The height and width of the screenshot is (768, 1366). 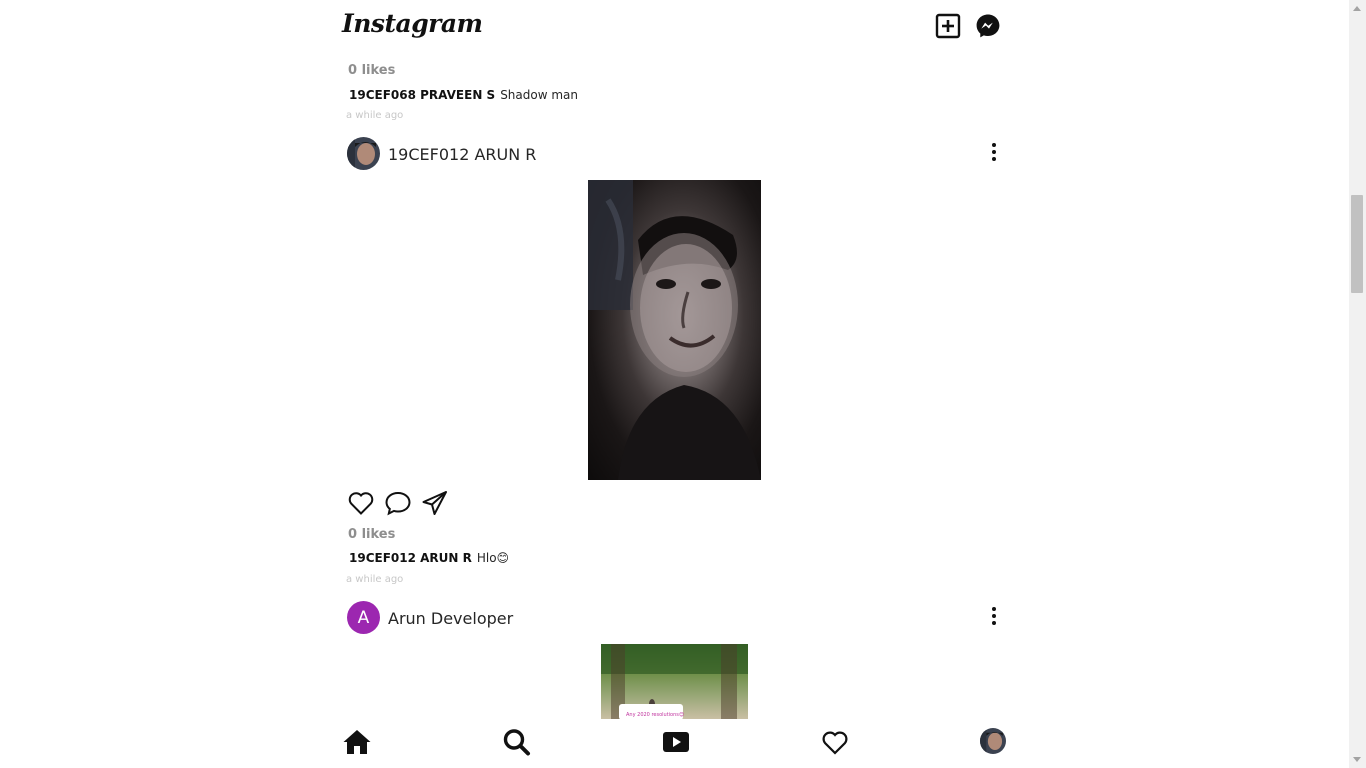 What do you see at coordinates (517, 742) in the screenshot?
I see `search-icon` at bounding box center [517, 742].